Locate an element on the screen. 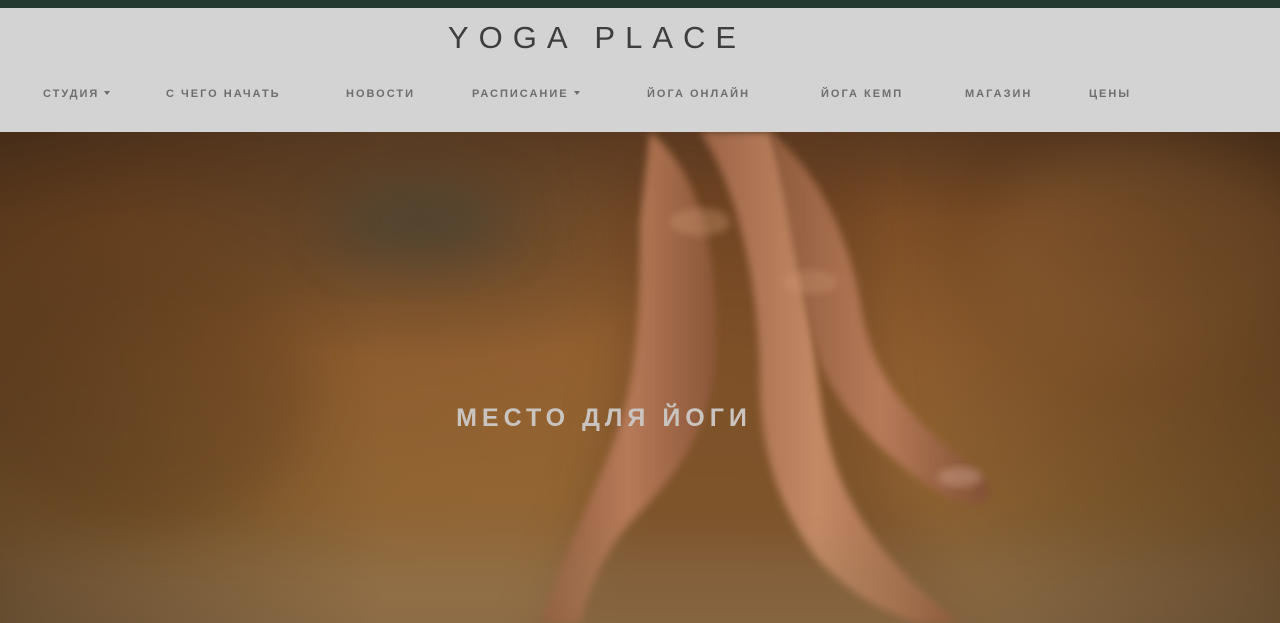  nav-item-label: ЦЕНЫ is located at coordinates (1110, 94).